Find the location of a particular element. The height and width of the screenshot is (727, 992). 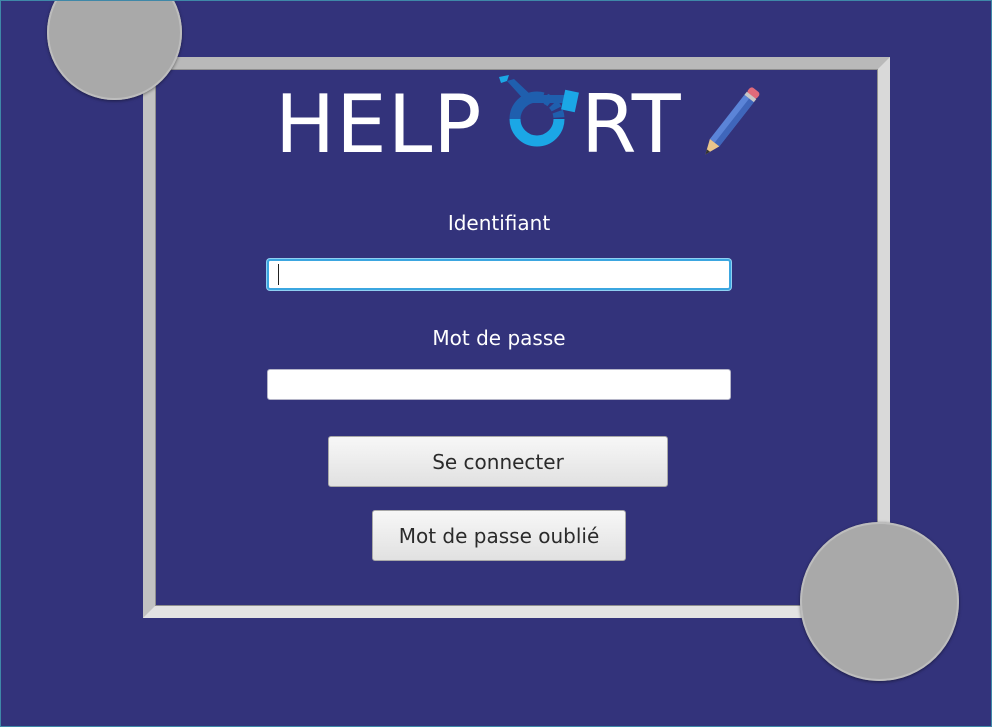

helport-logo: HELP RT is located at coordinates (520, 123).